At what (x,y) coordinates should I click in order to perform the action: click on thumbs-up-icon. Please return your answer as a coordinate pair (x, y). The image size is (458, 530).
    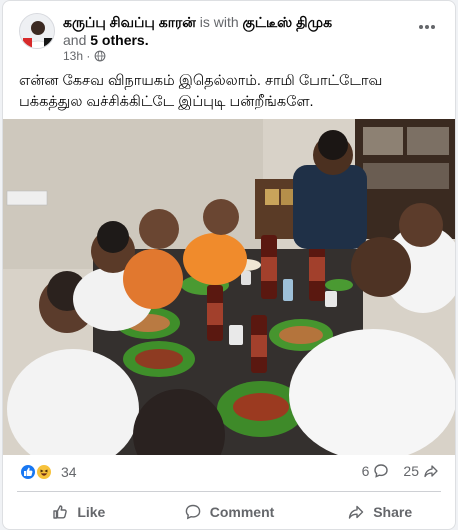
    Looking at the image, I should click on (60, 512).